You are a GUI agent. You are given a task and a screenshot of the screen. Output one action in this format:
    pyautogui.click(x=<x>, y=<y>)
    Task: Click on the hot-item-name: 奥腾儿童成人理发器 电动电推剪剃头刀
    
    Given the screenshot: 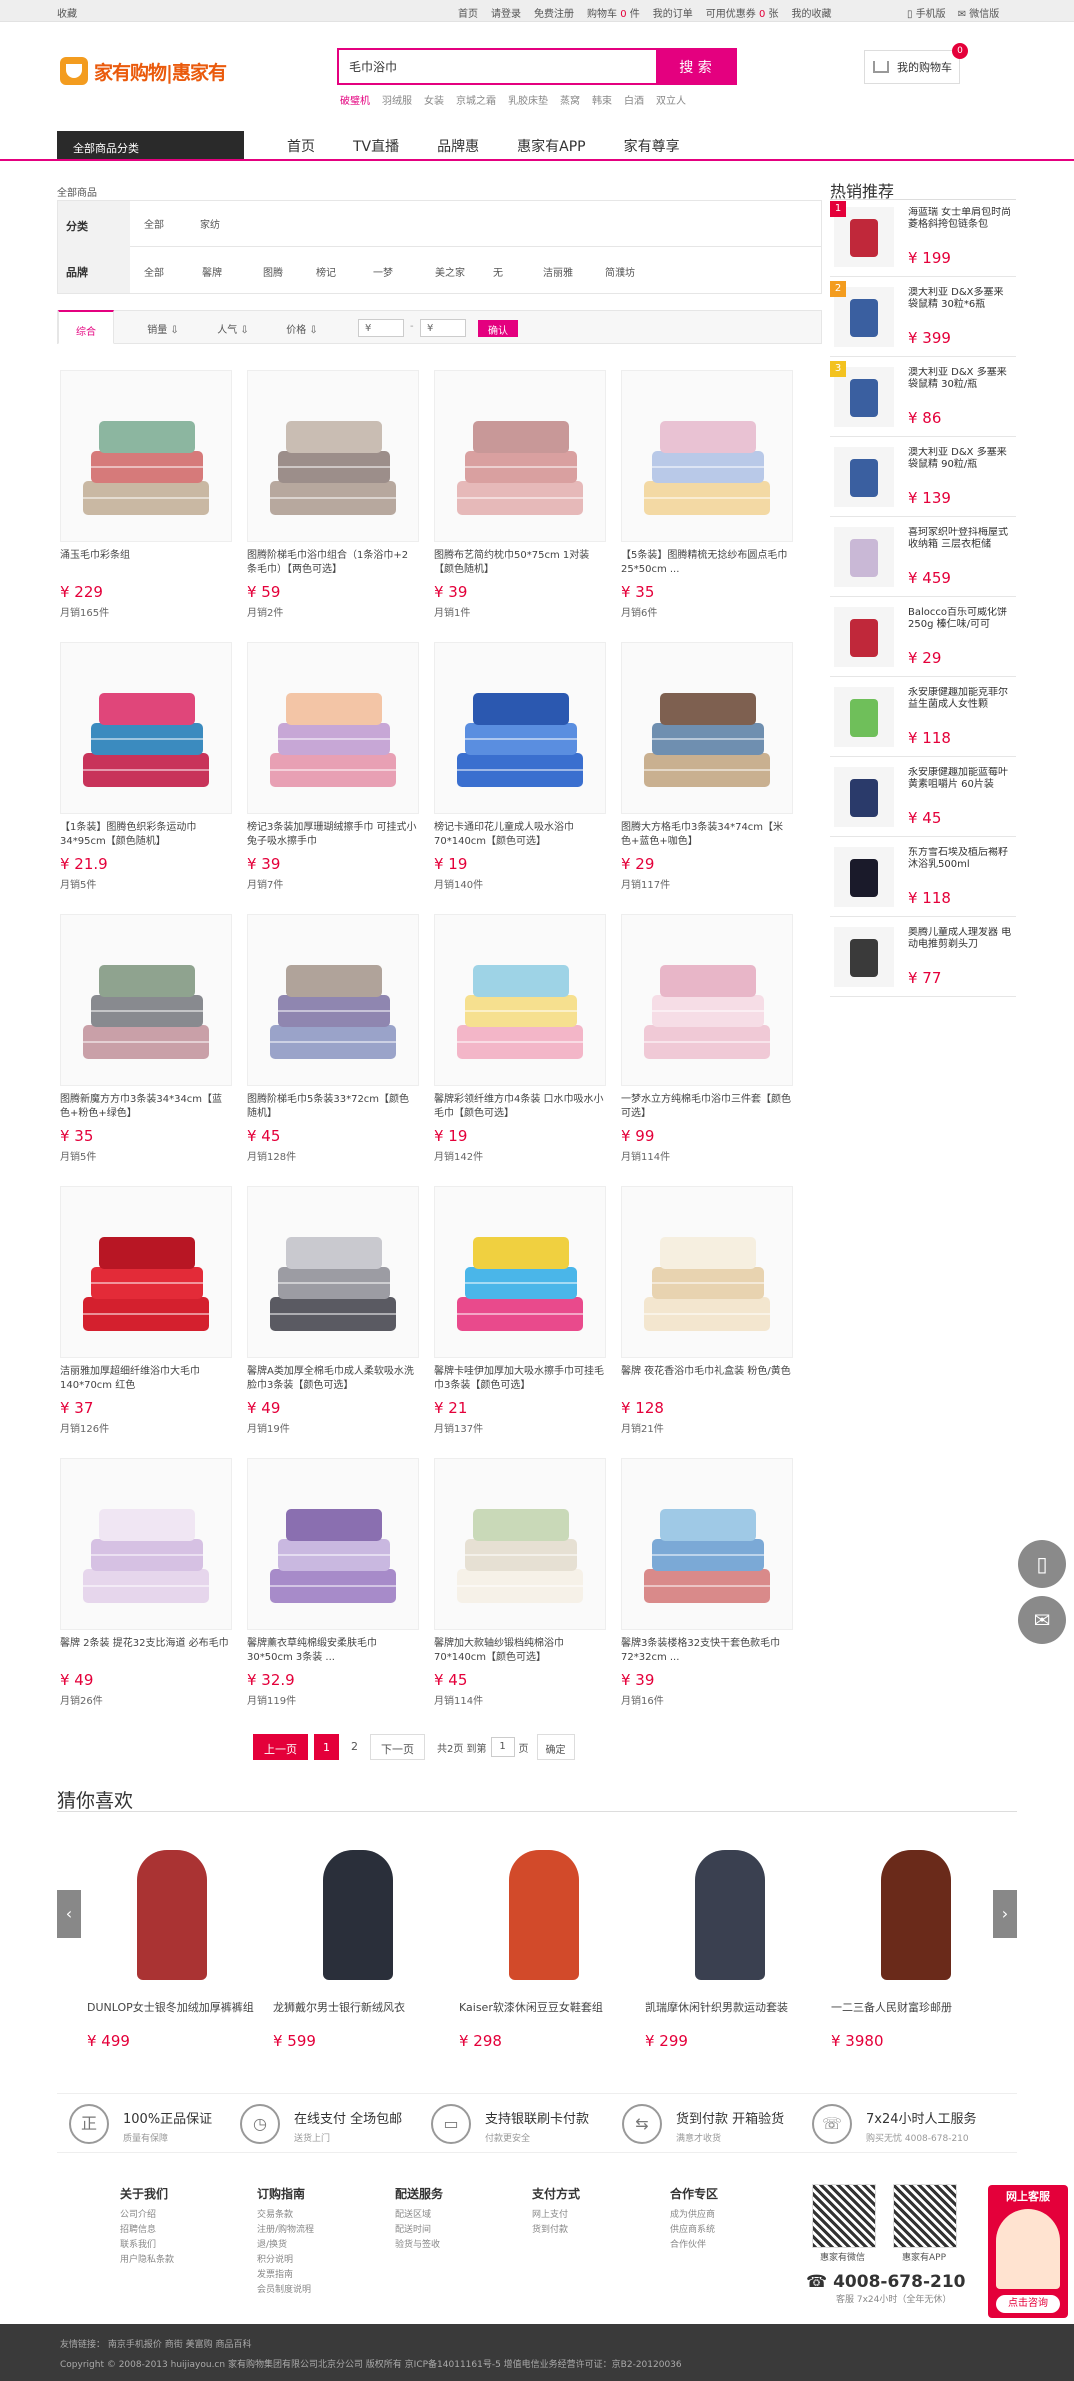 What is the action you would take?
    pyautogui.click(x=960, y=941)
    